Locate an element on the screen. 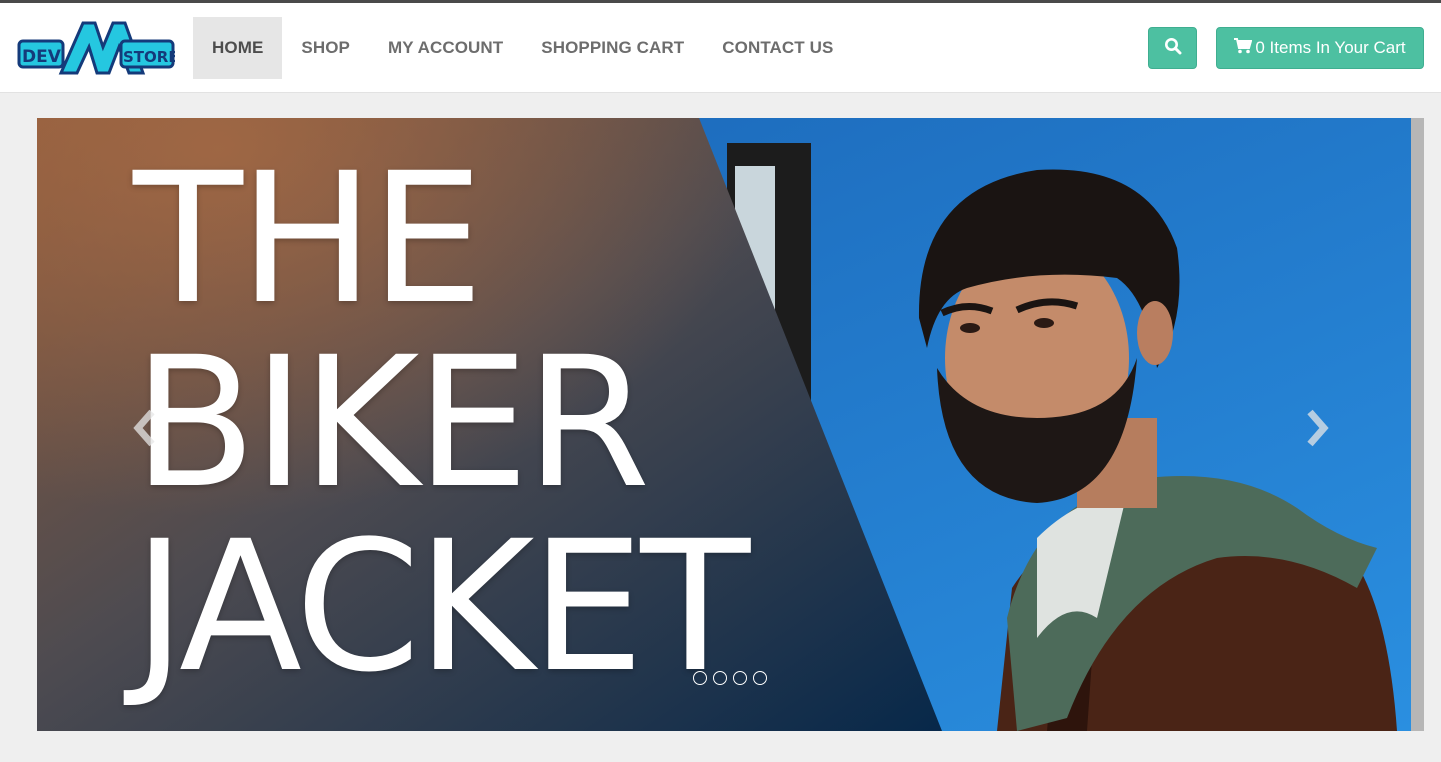  nav-home: HOME is located at coordinates (238, 48).